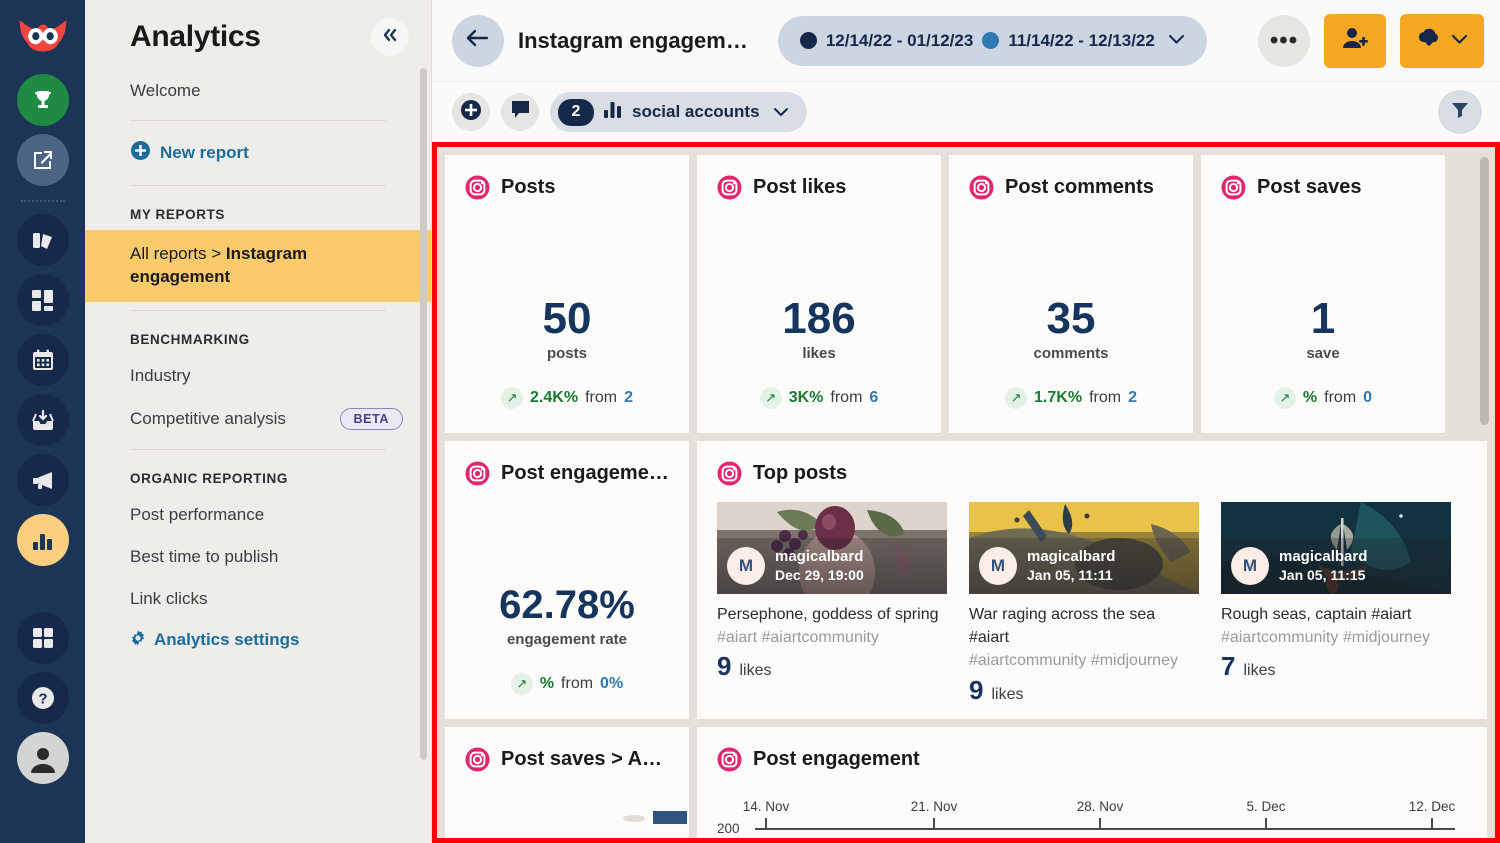  Describe the element at coordinates (836, 759) in the screenshot. I see `card-title: Post engagement` at that location.